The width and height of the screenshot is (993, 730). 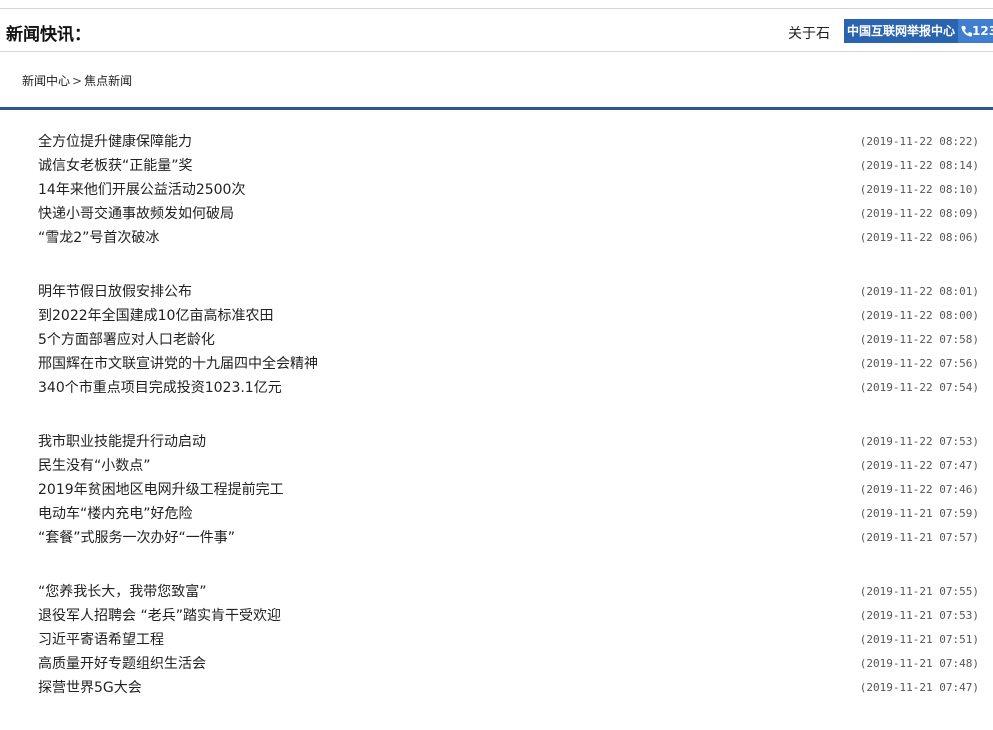 What do you see at coordinates (919, 387) in the screenshot?
I see `news-time: (2019-11-22 07:54)` at bounding box center [919, 387].